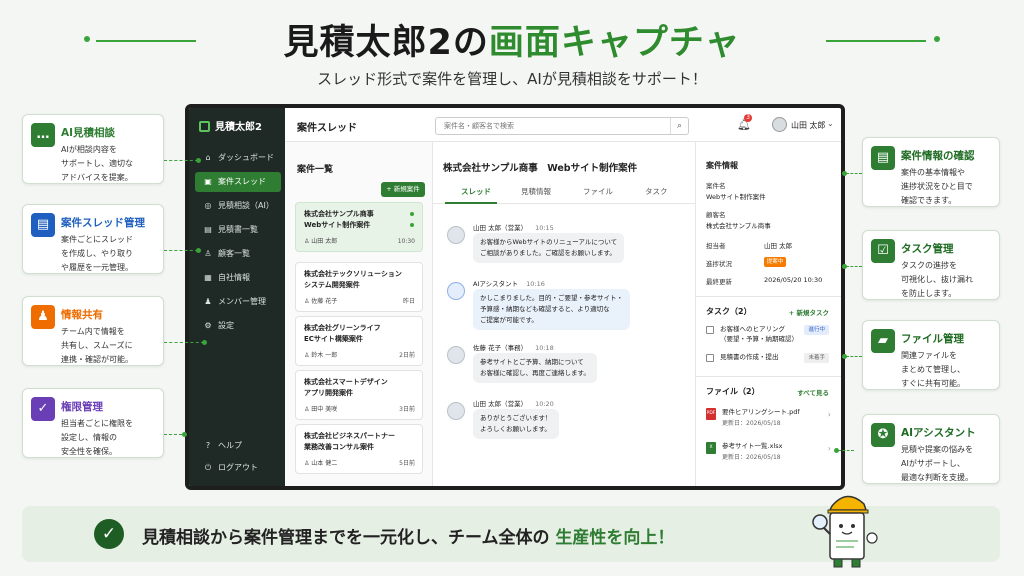  What do you see at coordinates (551, 298) in the screenshot?
I see `message-line: かしこまりました。目的・ご要望・参考サイト・` at bounding box center [551, 298].